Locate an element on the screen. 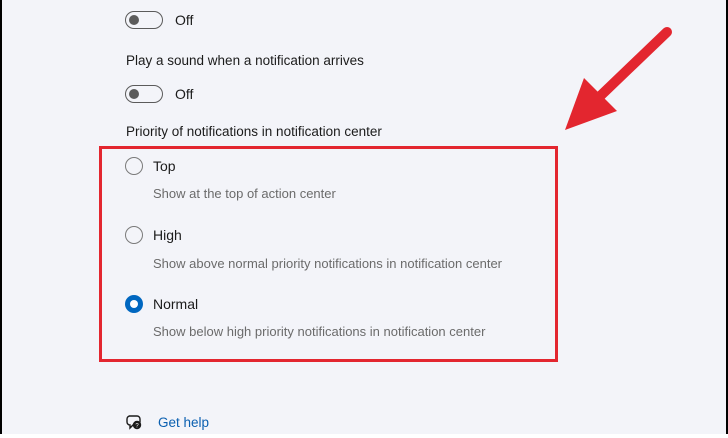 The height and width of the screenshot is (438, 728). sound-toggle-row: Off is located at coordinates (159, 94).